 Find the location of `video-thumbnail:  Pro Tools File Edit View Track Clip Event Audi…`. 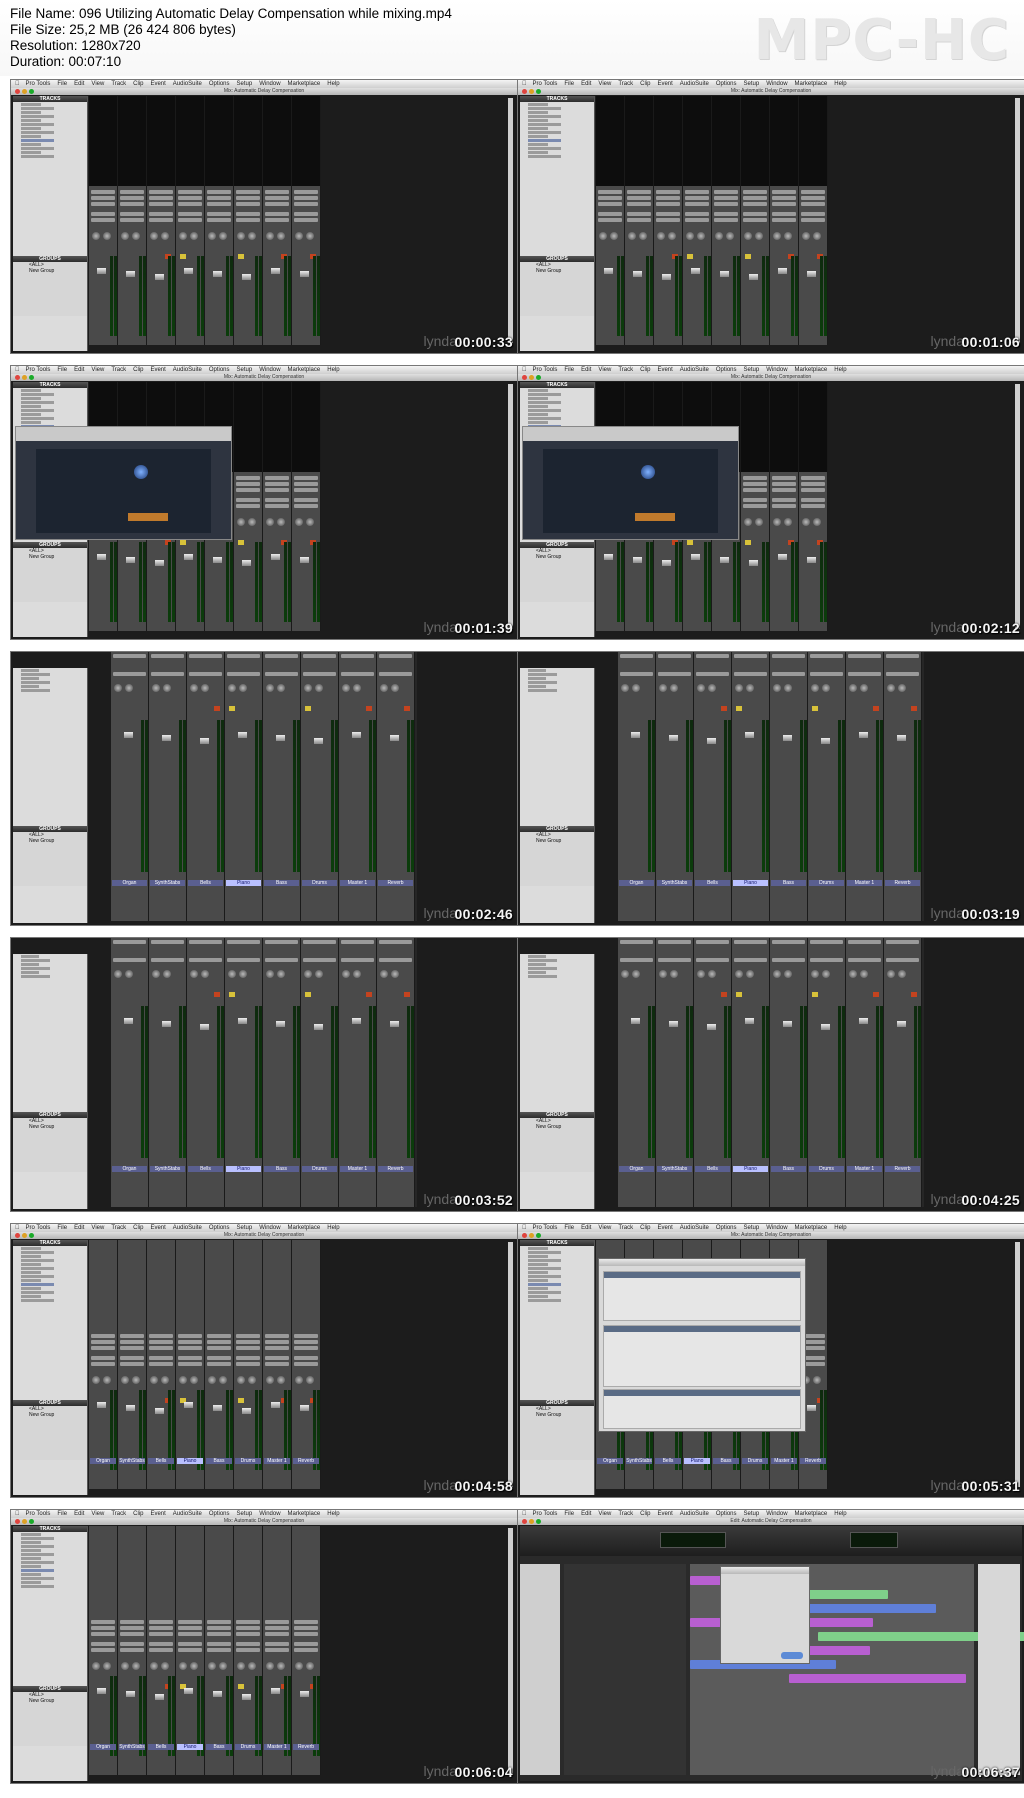

video-thumbnail:  Pro Tools File Edit View Track Clip Event Audi… is located at coordinates (264, 216).